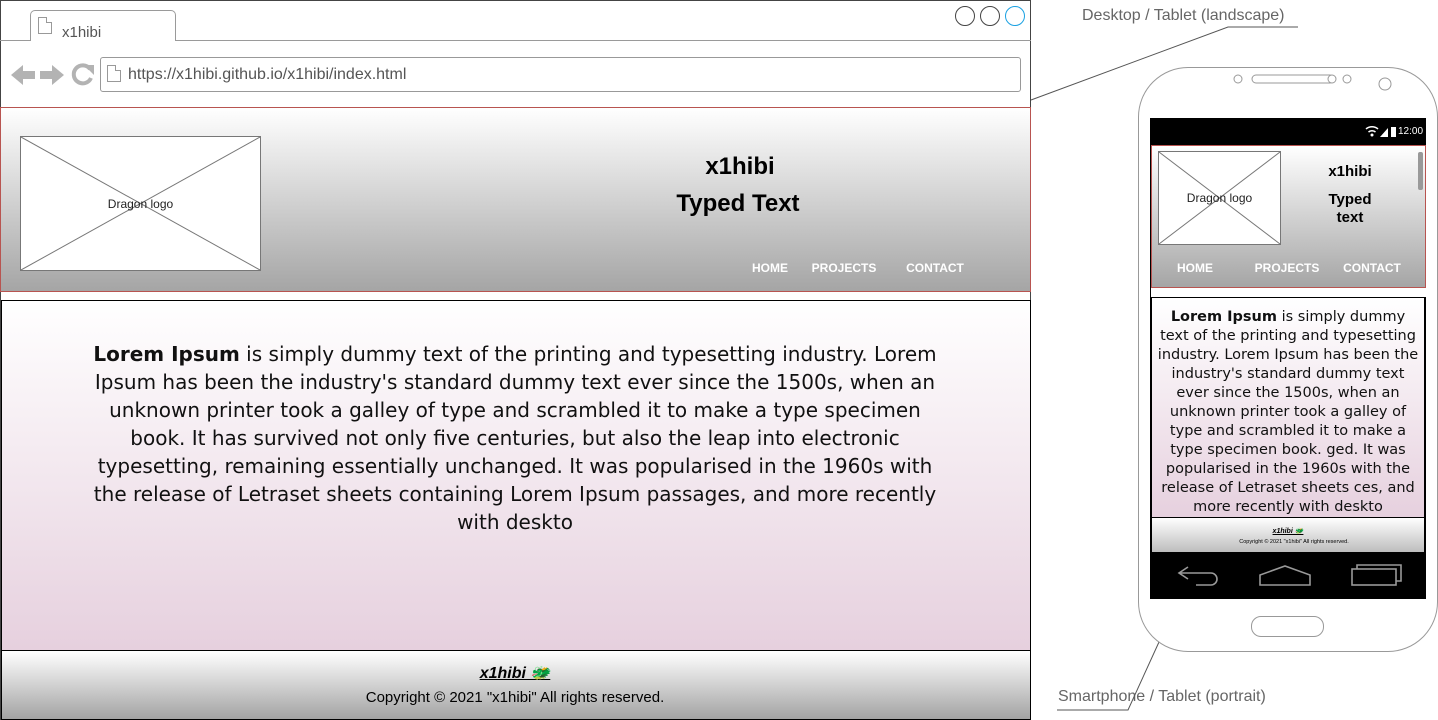  I want to click on callout-desktop-label: Desktop / Tablet (landscape), so click(1183, 15).